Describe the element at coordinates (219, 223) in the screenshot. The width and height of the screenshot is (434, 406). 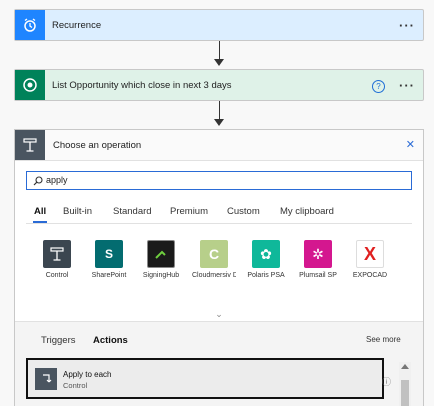
I see `tab-divider` at that location.